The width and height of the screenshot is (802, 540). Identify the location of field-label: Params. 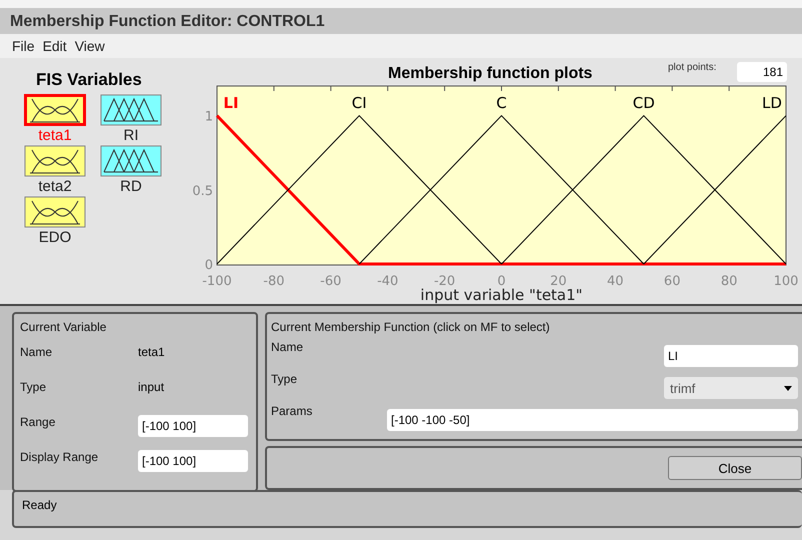
(292, 411).